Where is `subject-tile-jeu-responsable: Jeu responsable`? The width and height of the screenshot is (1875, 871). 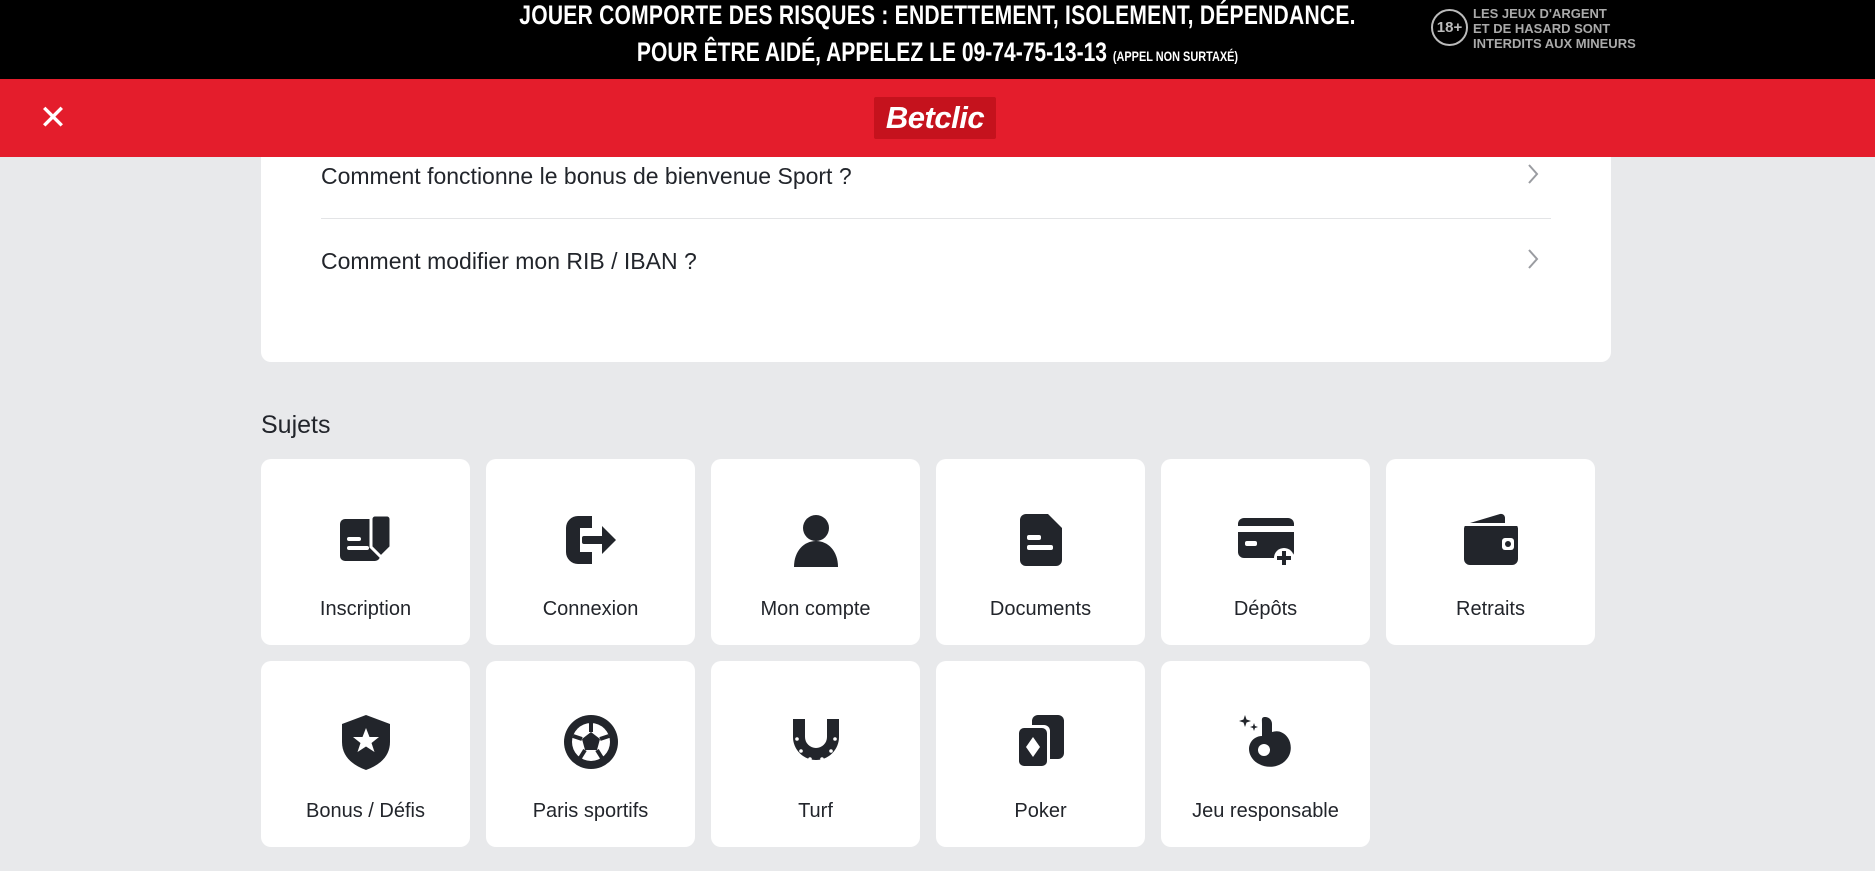 subject-tile-jeu-responsable: Jeu responsable is located at coordinates (1265, 754).